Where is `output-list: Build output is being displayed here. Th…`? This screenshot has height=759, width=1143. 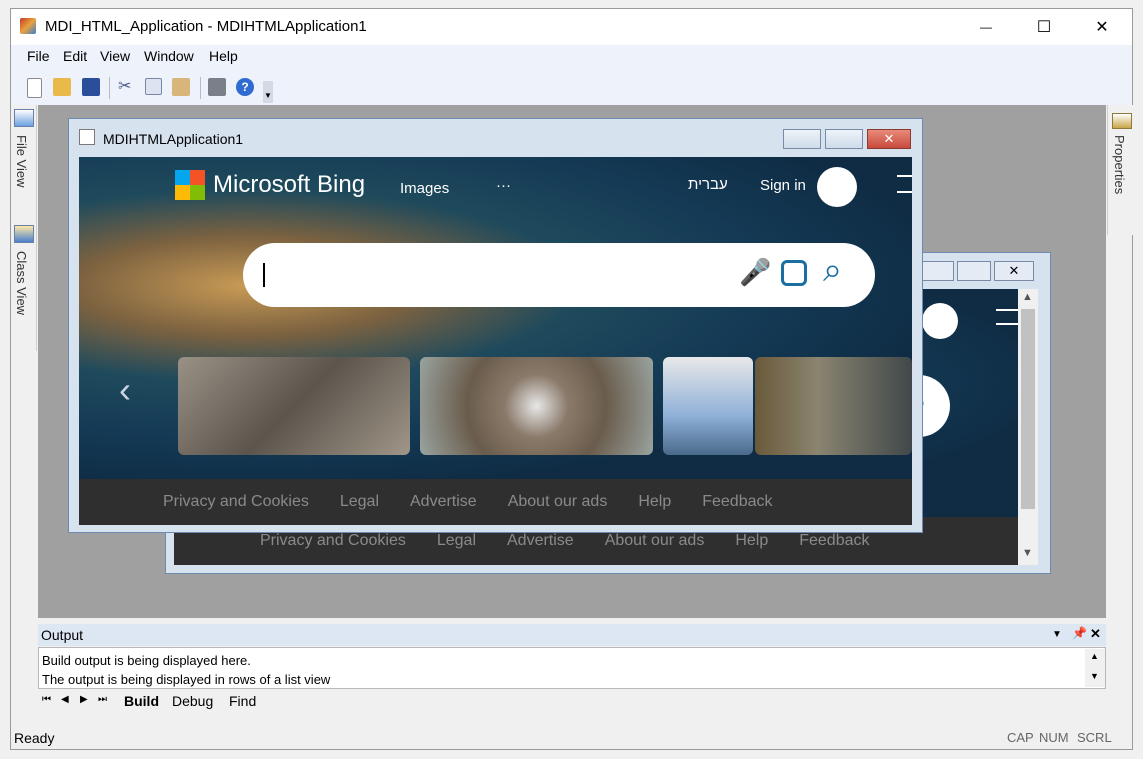 output-list: Build output is being displayed here. Th… is located at coordinates (572, 668).